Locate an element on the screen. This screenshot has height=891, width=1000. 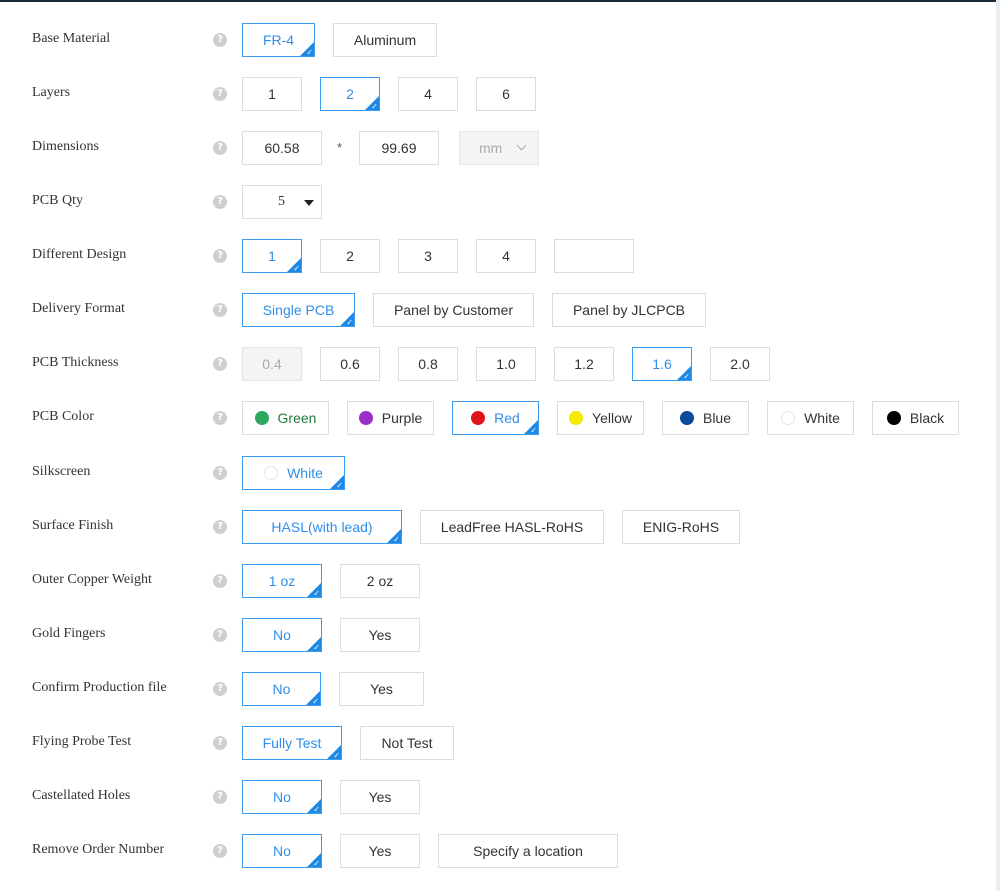
option-layers-6: 6 is located at coordinates (506, 94).